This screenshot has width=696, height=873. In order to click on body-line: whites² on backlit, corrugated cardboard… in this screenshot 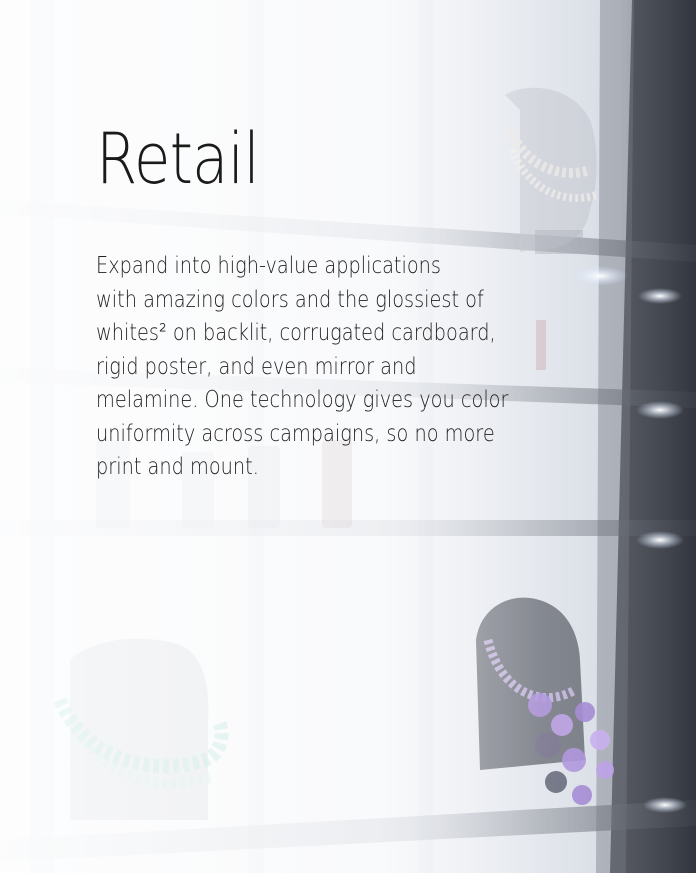, I will do `click(296, 333)`.